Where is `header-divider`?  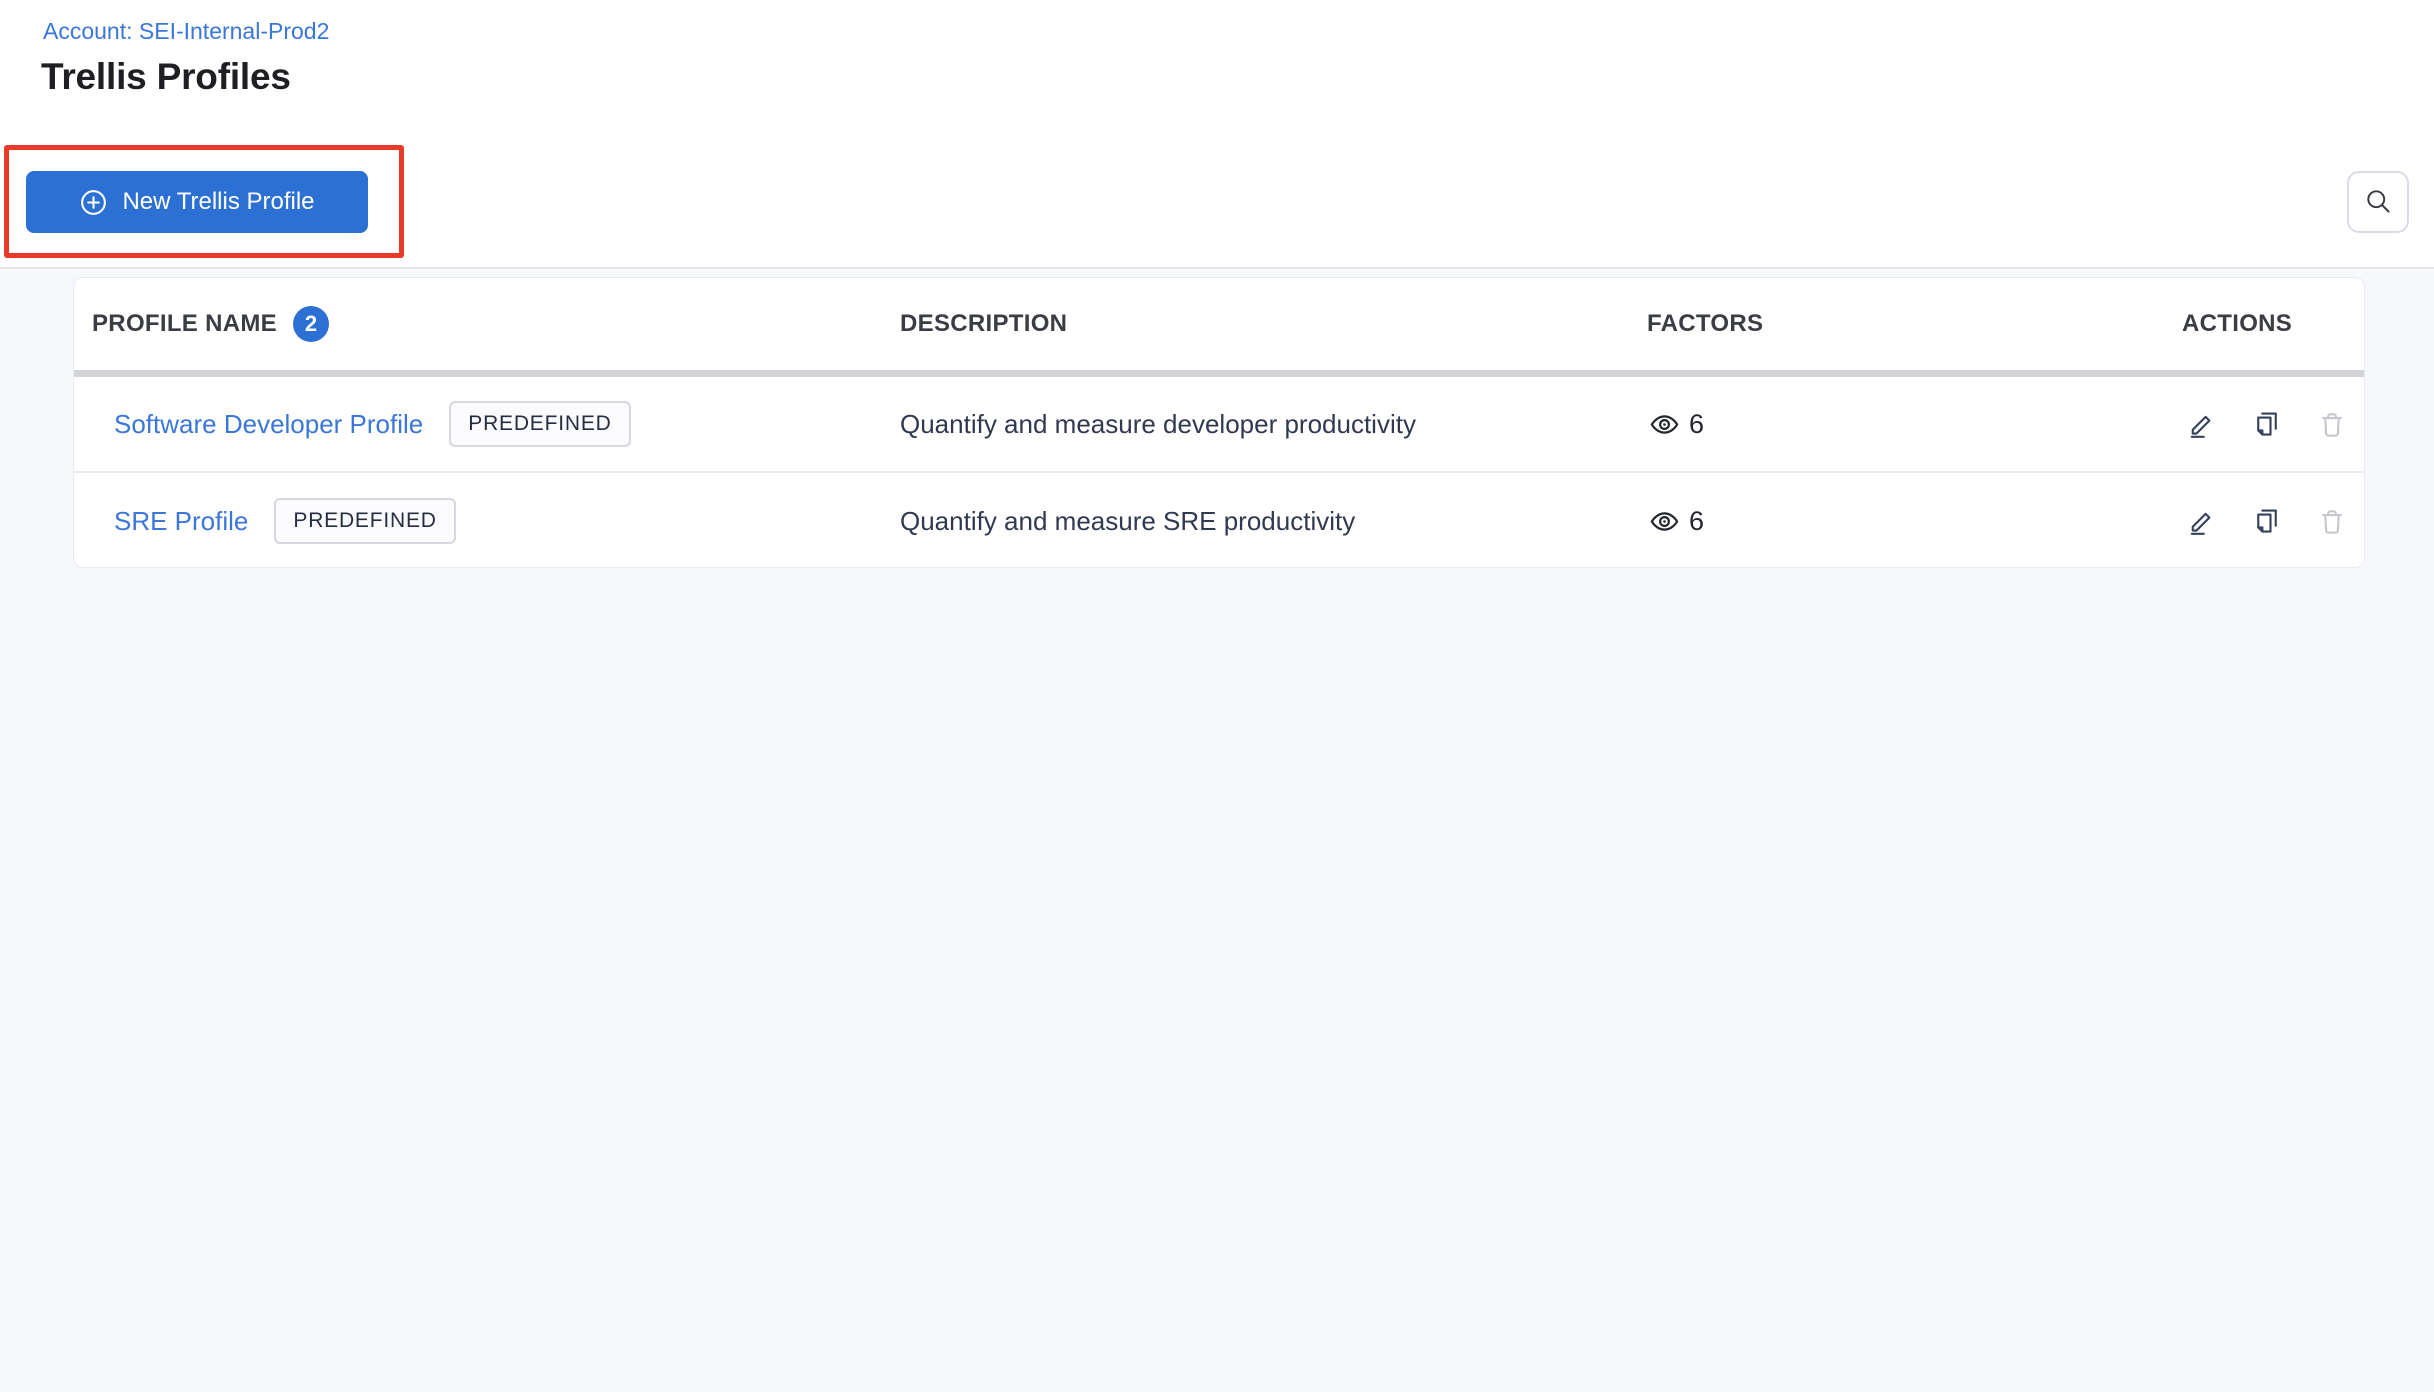 header-divider is located at coordinates (1219, 373).